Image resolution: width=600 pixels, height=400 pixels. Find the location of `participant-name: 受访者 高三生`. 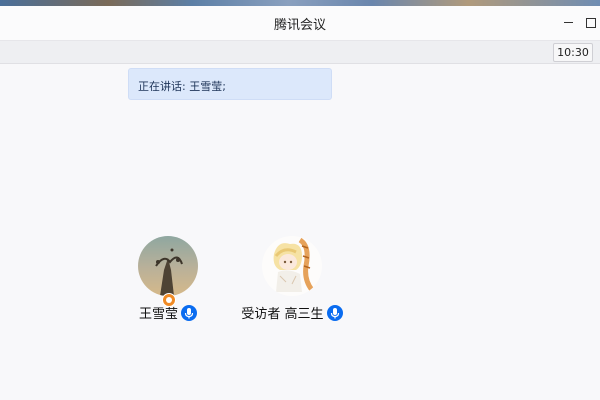

participant-name: 受访者 高三生 is located at coordinates (282, 314).